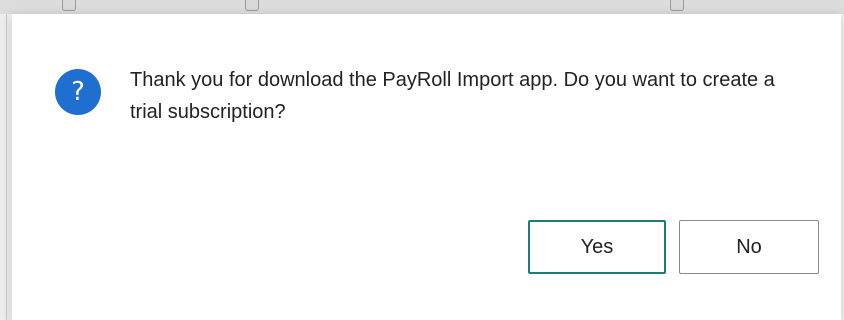 Image resolution: width=844 pixels, height=320 pixels. Describe the element at coordinates (422, 7) in the screenshot. I see `background-toolbar-strip` at that location.